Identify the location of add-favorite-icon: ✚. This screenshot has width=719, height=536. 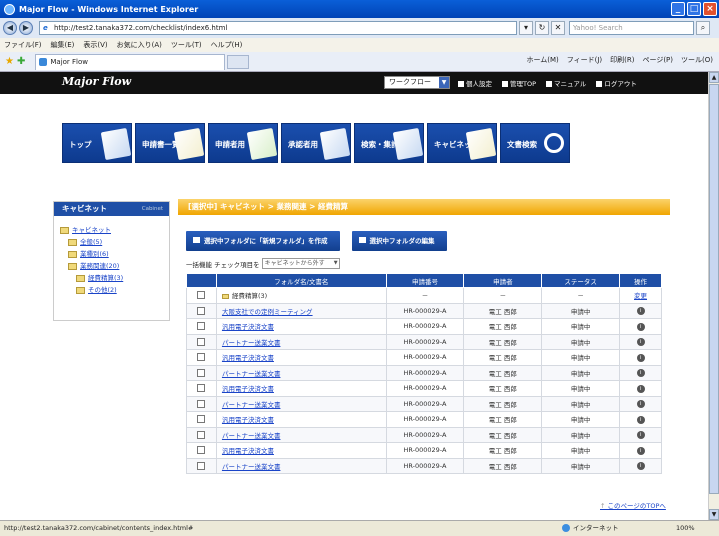
(21, 61).